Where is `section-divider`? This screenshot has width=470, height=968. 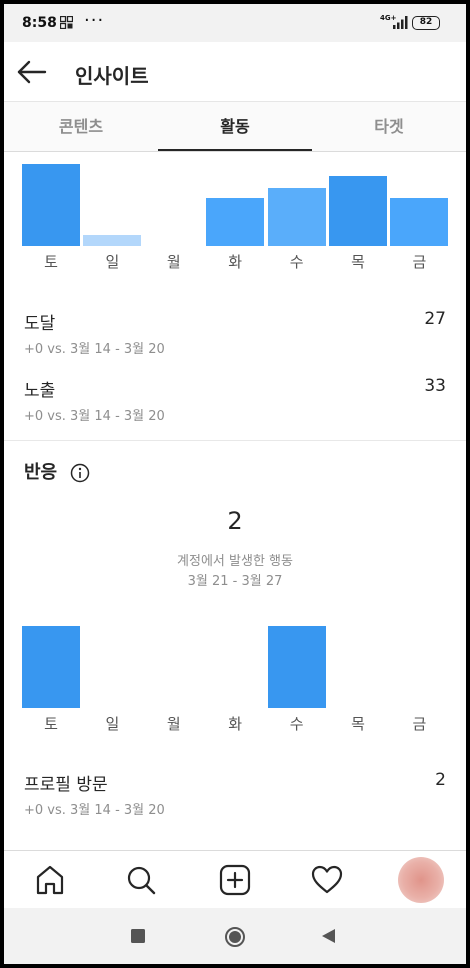
section-divider is located at coordinates (235, 440).